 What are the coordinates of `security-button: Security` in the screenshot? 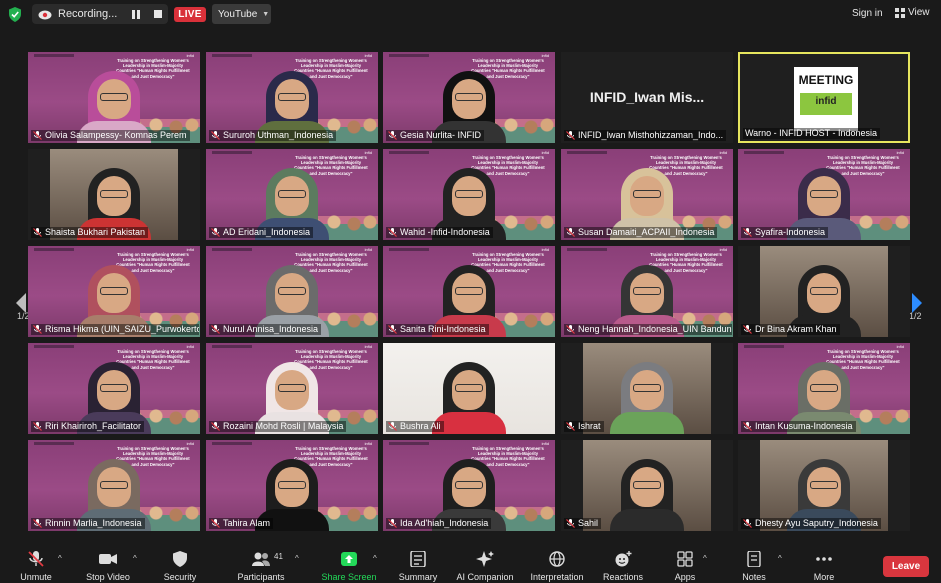 It's located at (180, 561).